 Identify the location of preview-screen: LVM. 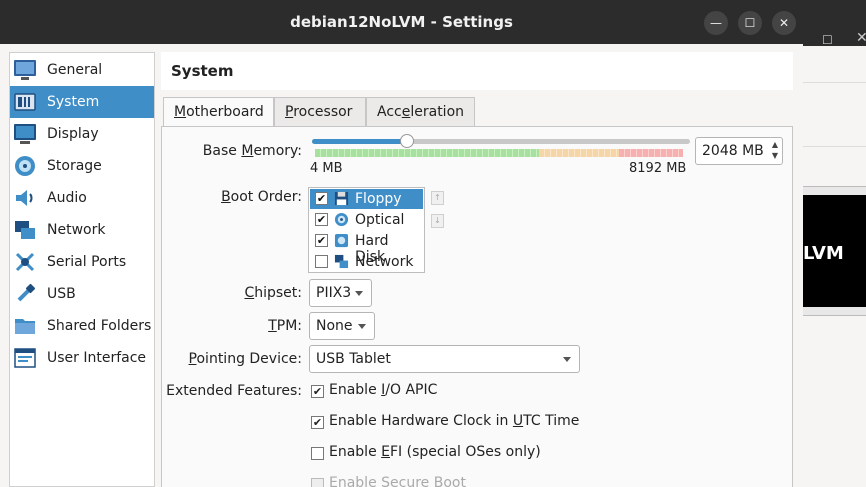
(833, 251).